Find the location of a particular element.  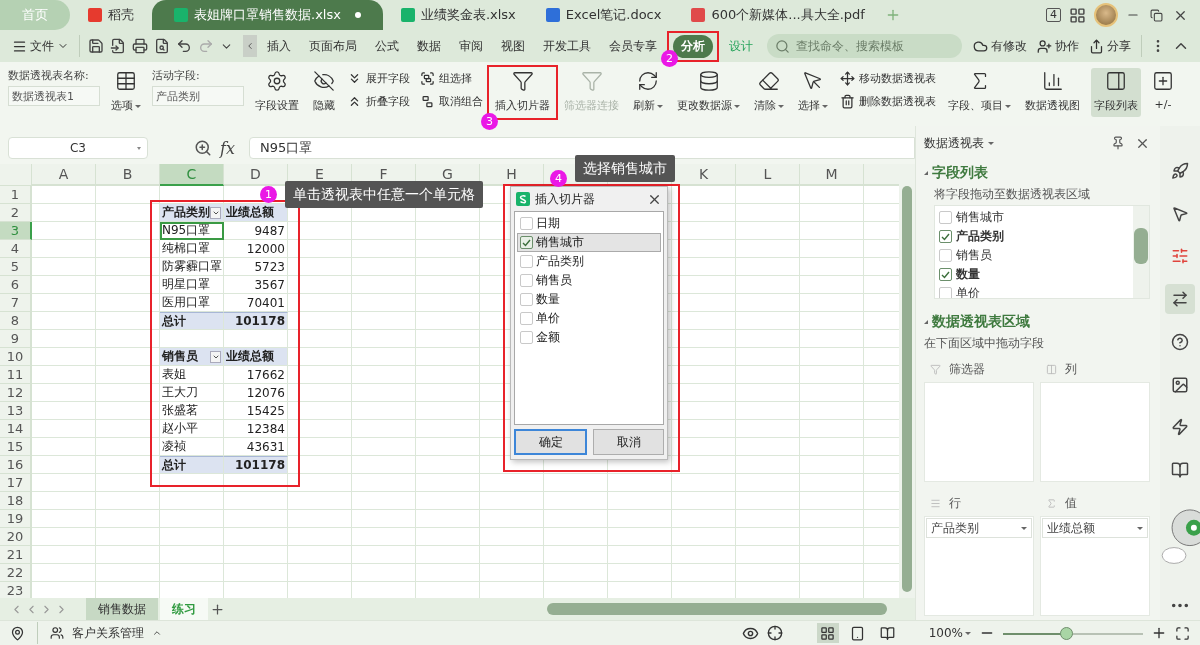

step-number: 3 is located at coordinates (489, 121).